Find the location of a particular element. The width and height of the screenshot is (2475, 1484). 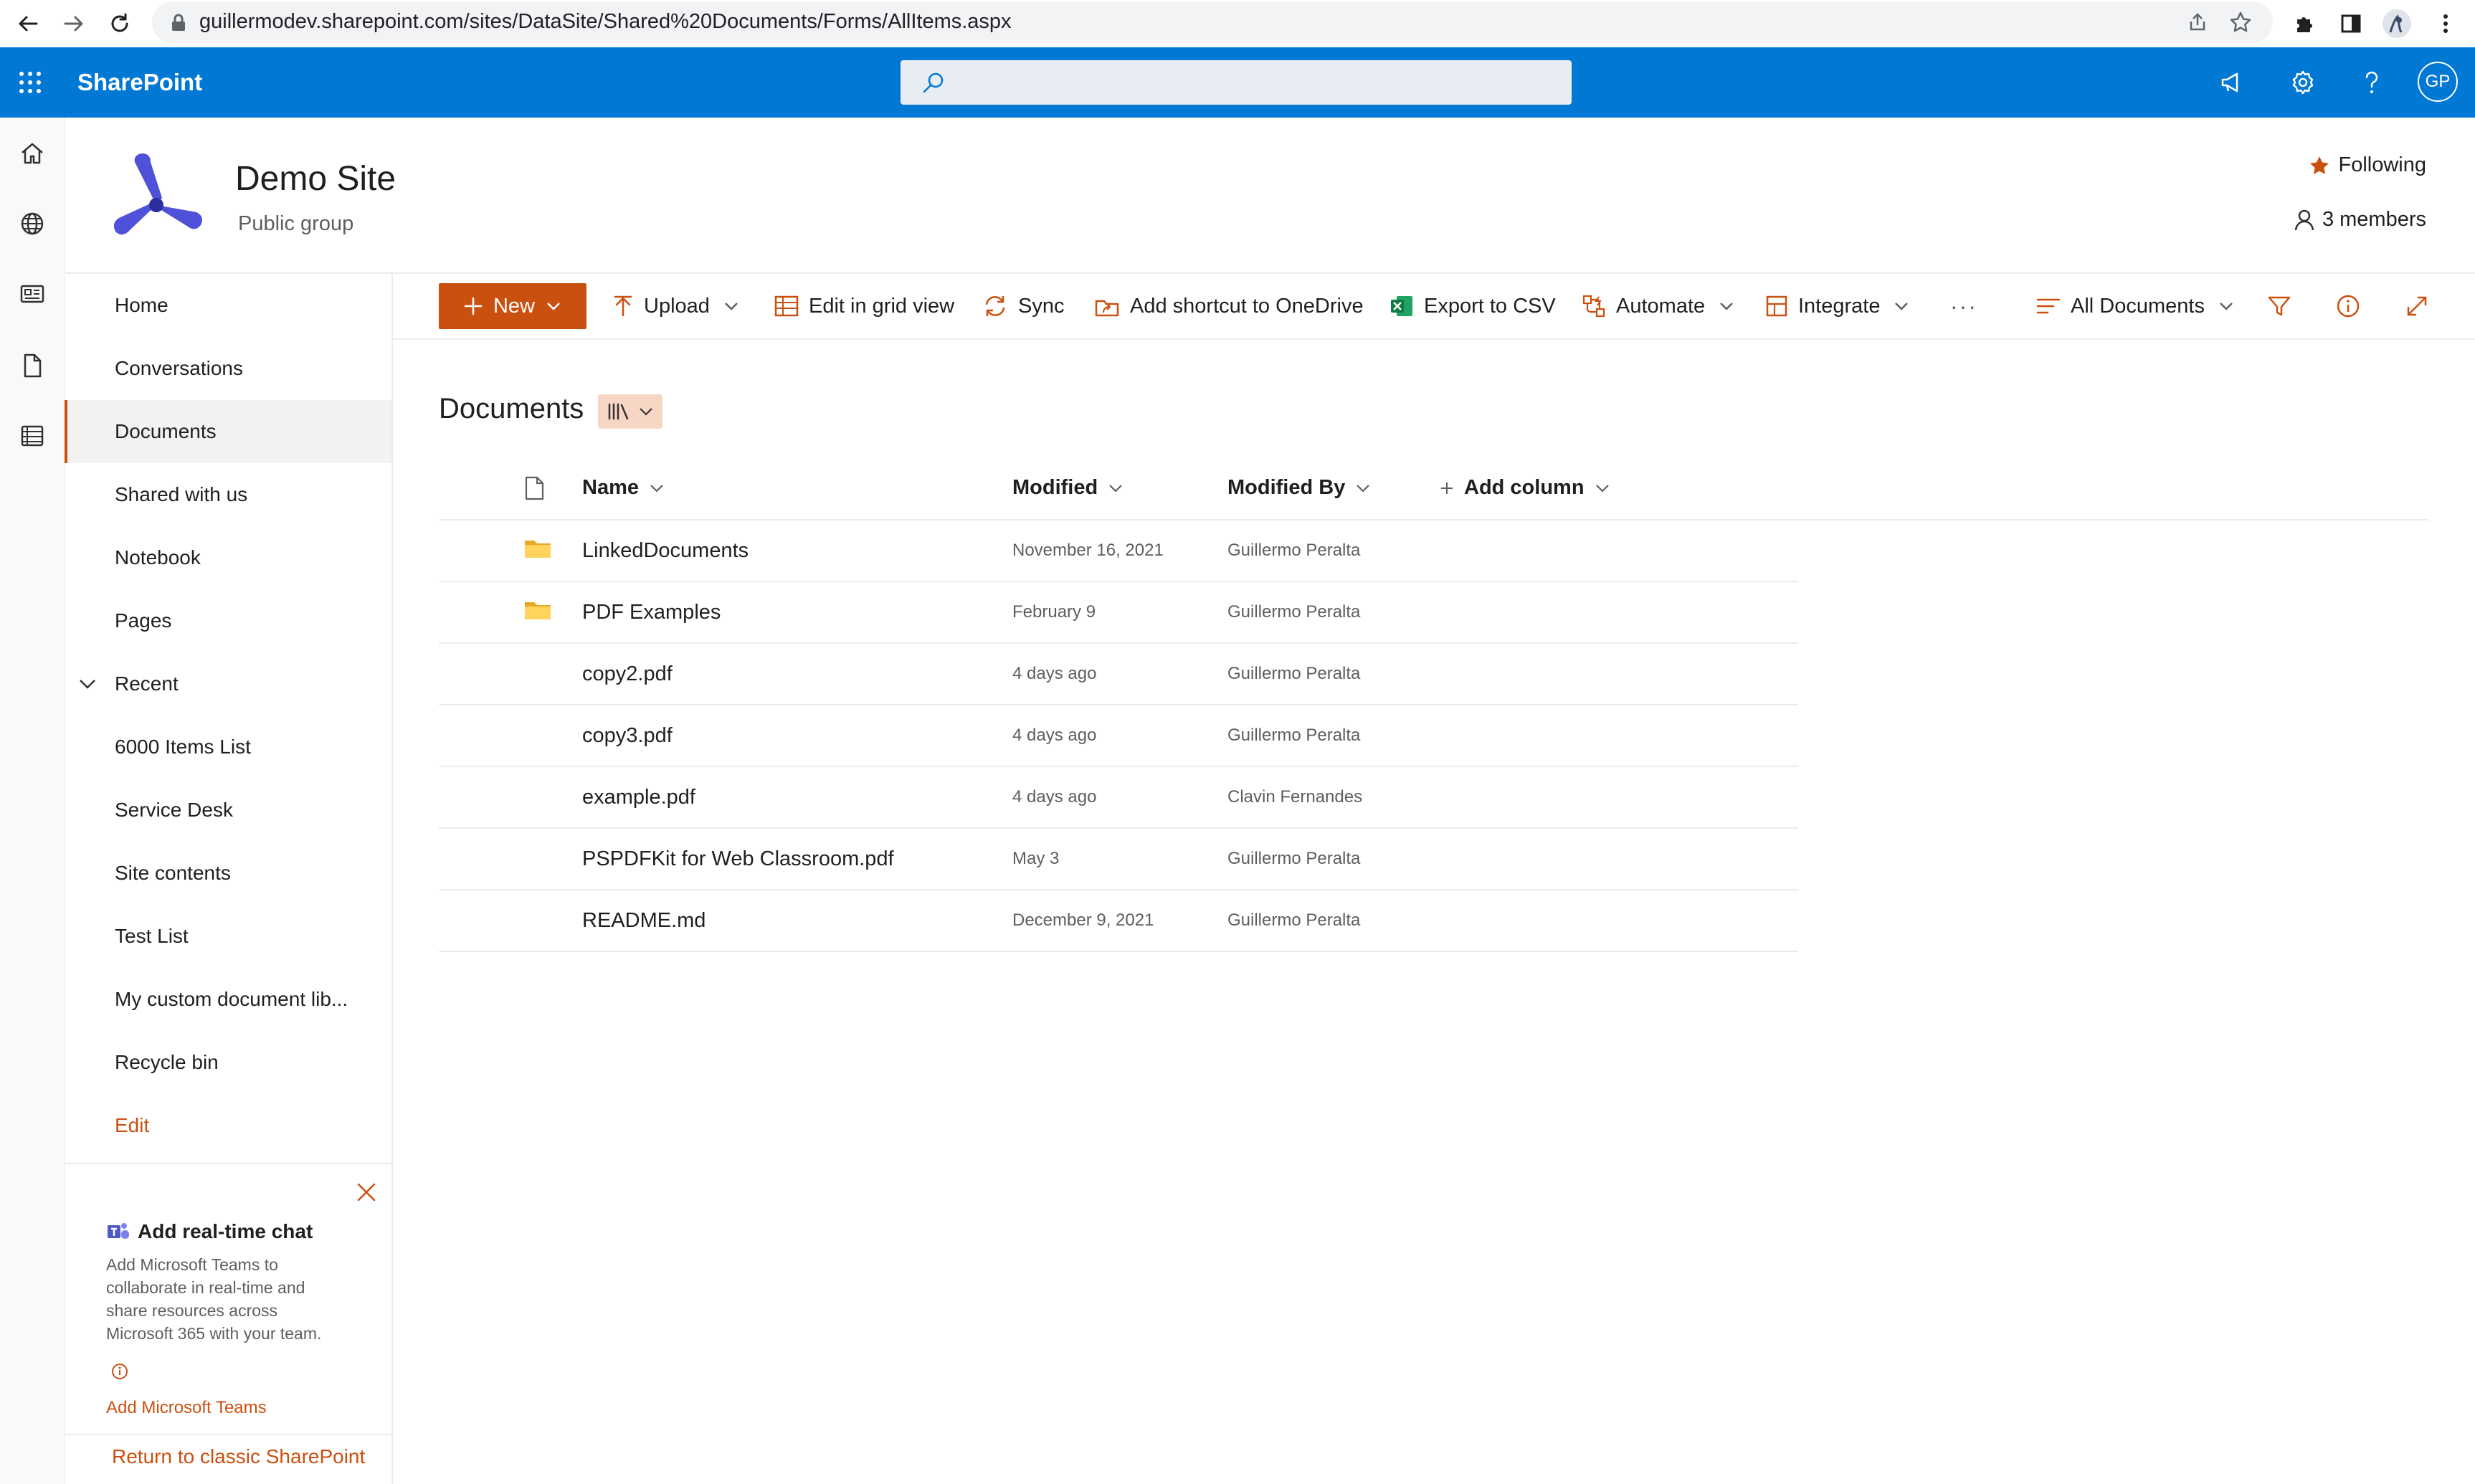

add-microsoft-teams-link: Add Microsoft Teams is located at coordinates (187, 1408).